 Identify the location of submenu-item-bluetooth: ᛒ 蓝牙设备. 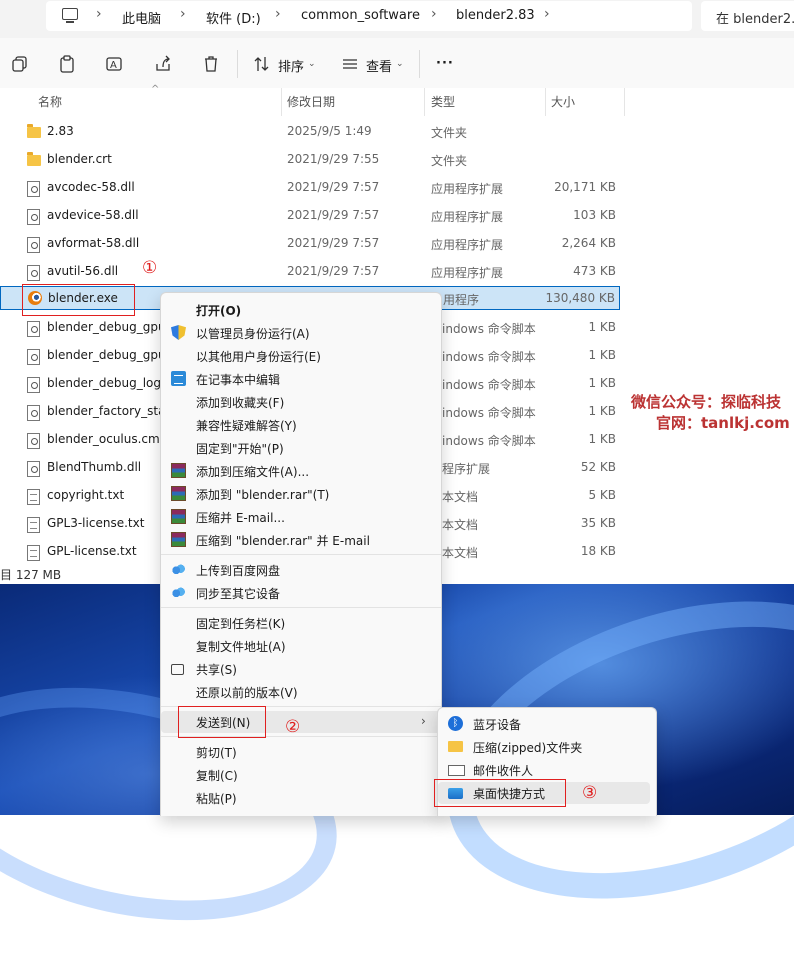
(547, 724).